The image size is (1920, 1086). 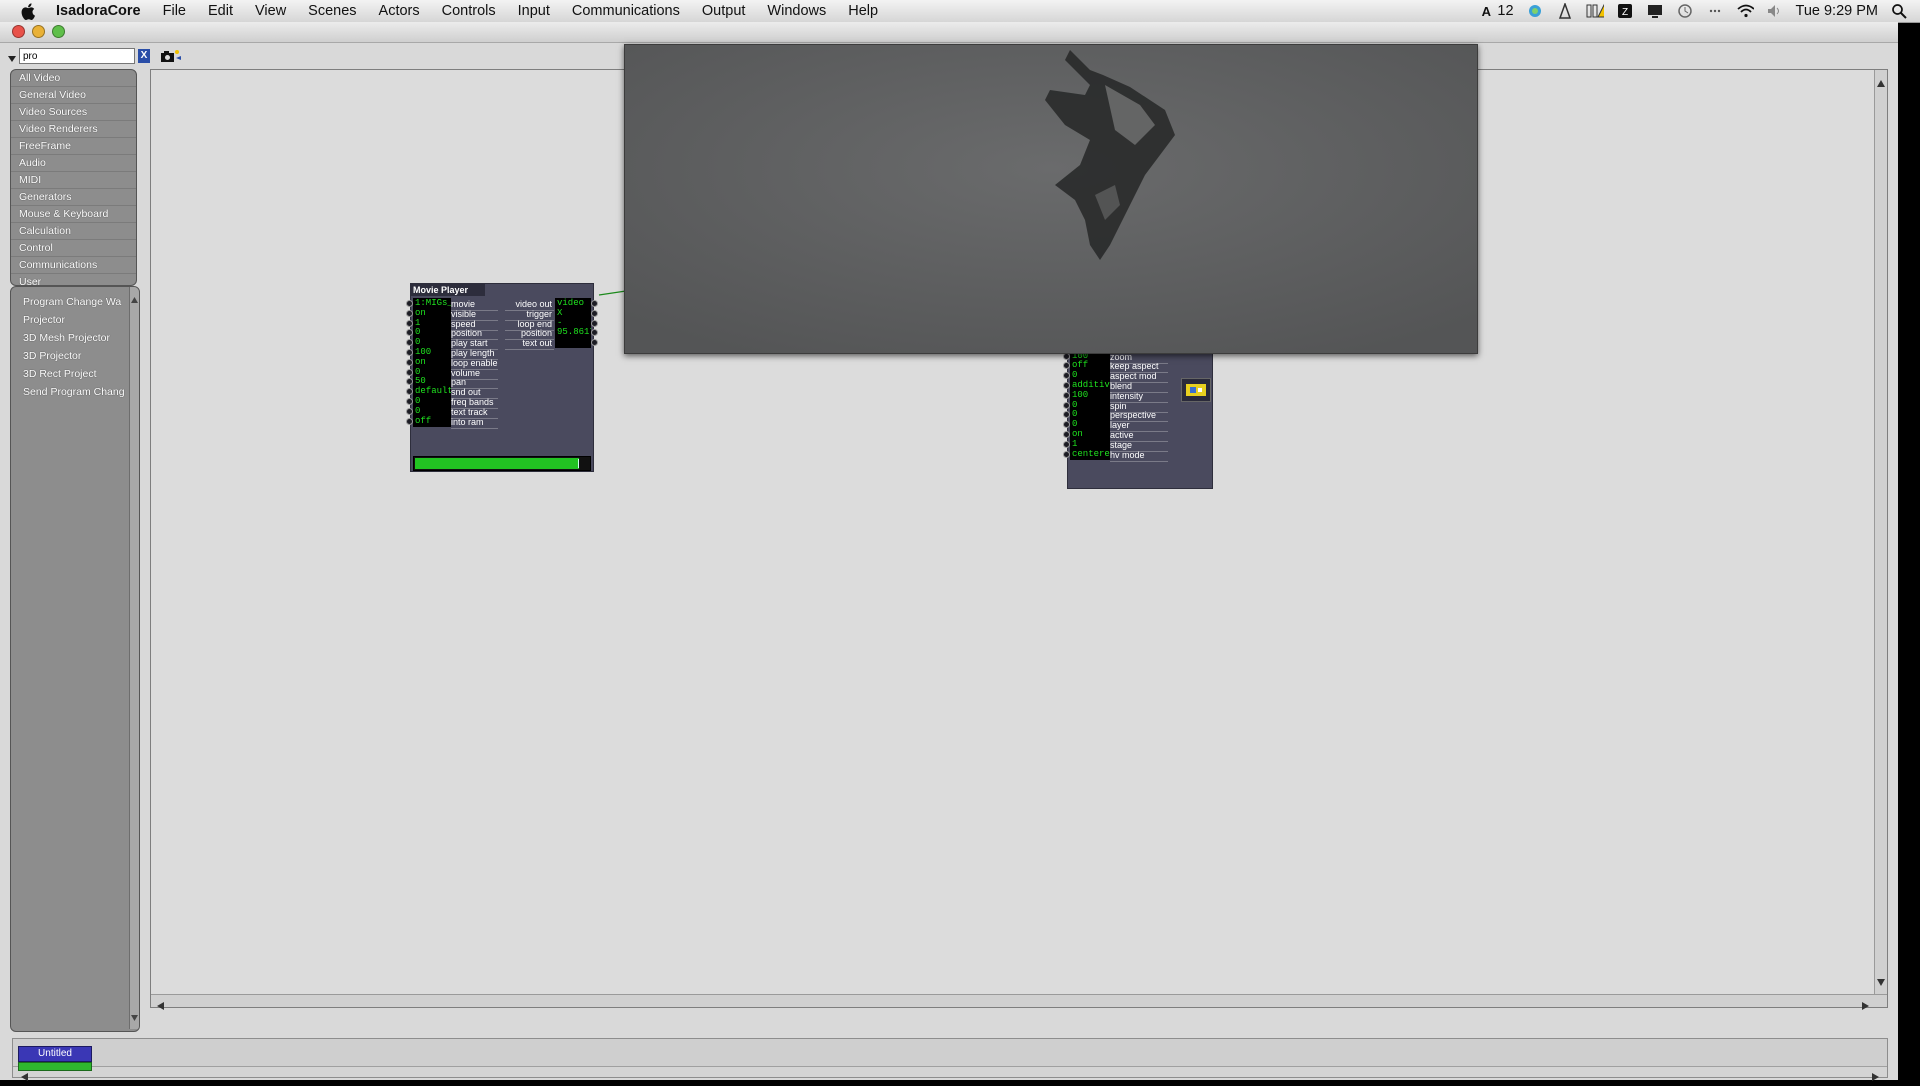 What do you see at coordinates (73, 180) in the screenshot?
I see `category-midi: MIDI` at bounding box center [73, 180].